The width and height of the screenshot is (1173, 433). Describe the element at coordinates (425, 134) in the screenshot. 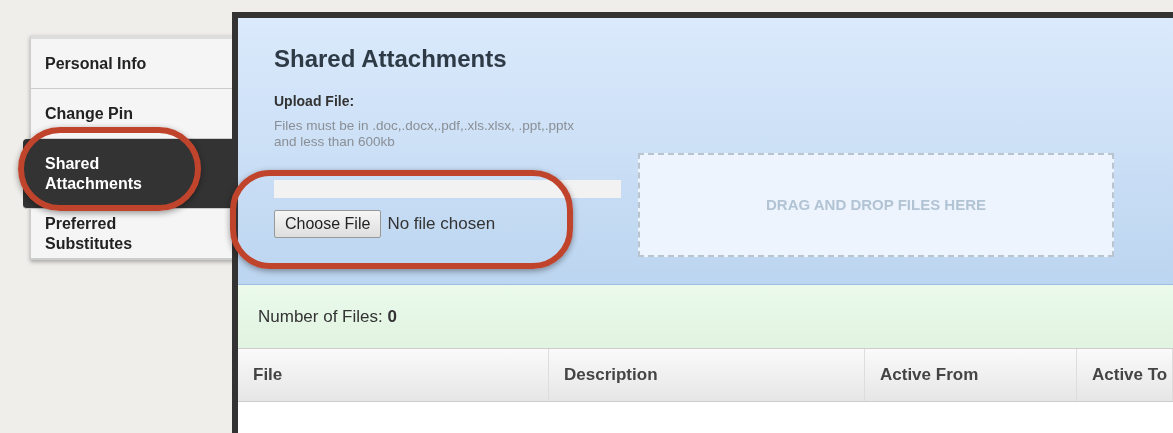

I see `help-text: Files must be in .doc,.docx,.pdf,.xls.xlsx, .ppt,.pptx and less than 600kb` at that location.